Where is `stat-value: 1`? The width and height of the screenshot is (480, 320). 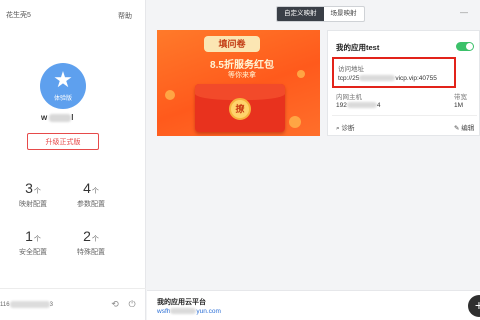 stat-value: 1 is located at coordinates (29, 236).